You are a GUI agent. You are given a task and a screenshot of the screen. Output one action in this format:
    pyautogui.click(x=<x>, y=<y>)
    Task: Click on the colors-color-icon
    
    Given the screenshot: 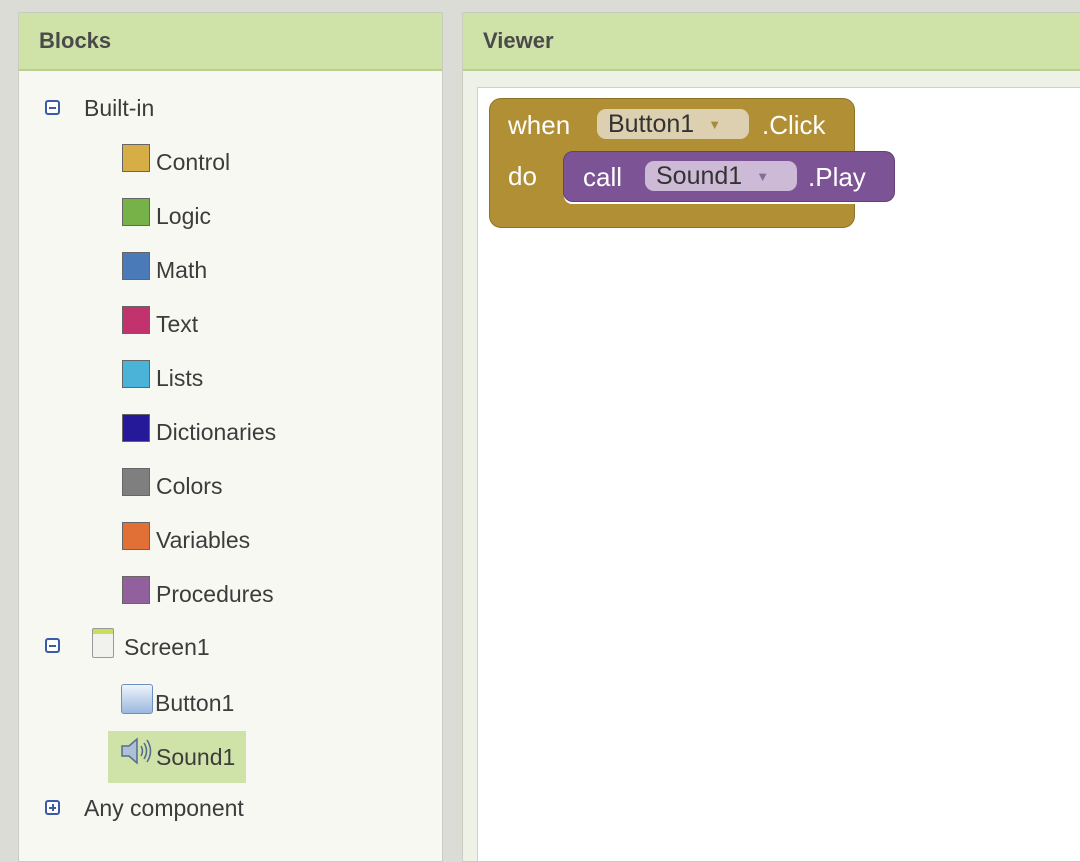 What is the action you would take?
    pyautogui.click(x=136, y=482)
    